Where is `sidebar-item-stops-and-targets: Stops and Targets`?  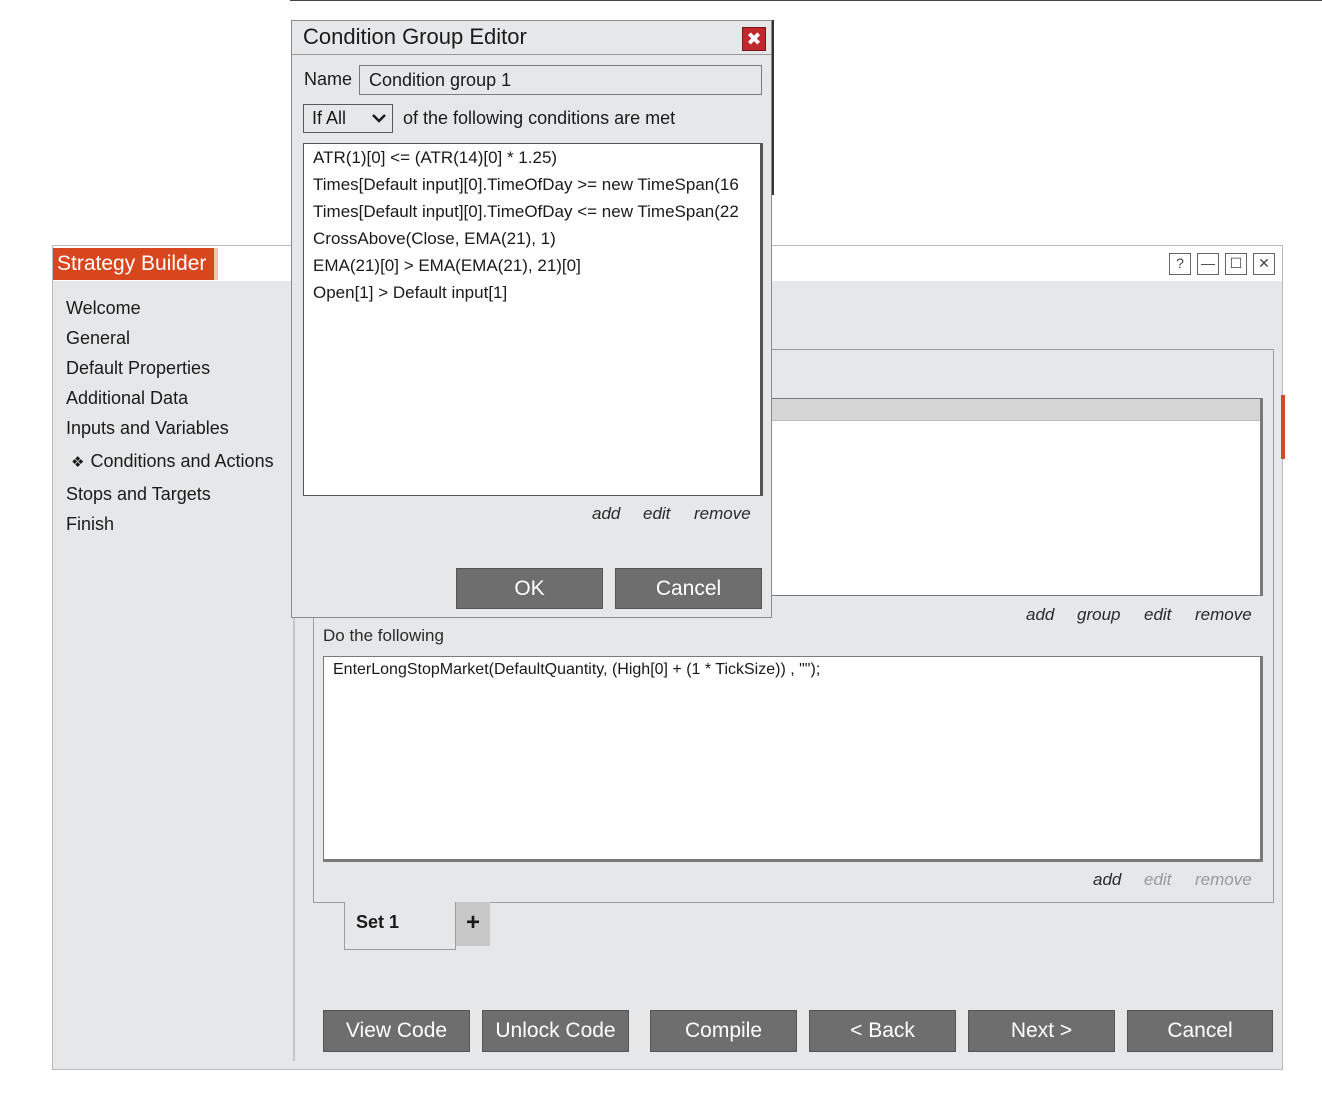 sidebar-item-stops-and-targets: Stops and Targets is located at coordinates (138, 494).